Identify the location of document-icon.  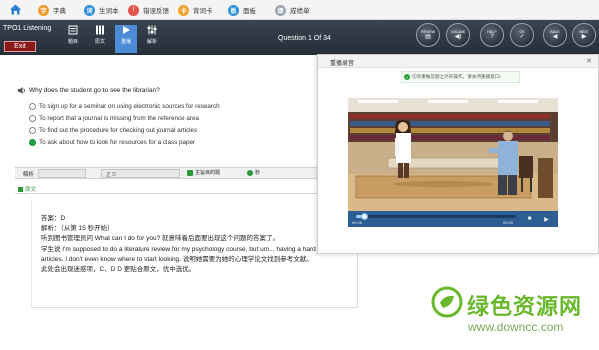
(20, 189).